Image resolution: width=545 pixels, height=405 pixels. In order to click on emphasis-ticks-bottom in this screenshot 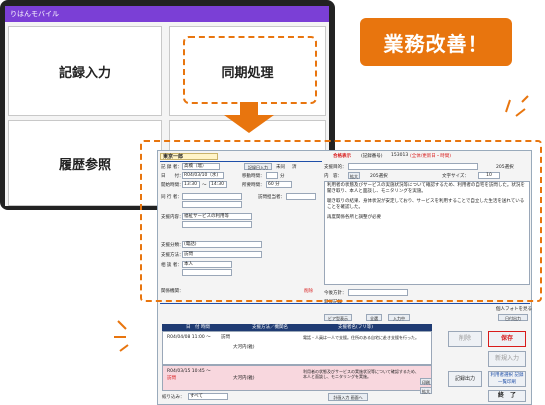, I will do `click(121, 336)`.